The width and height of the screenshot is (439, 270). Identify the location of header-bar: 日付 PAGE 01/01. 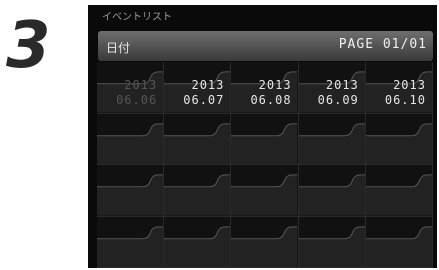
(265, 46).